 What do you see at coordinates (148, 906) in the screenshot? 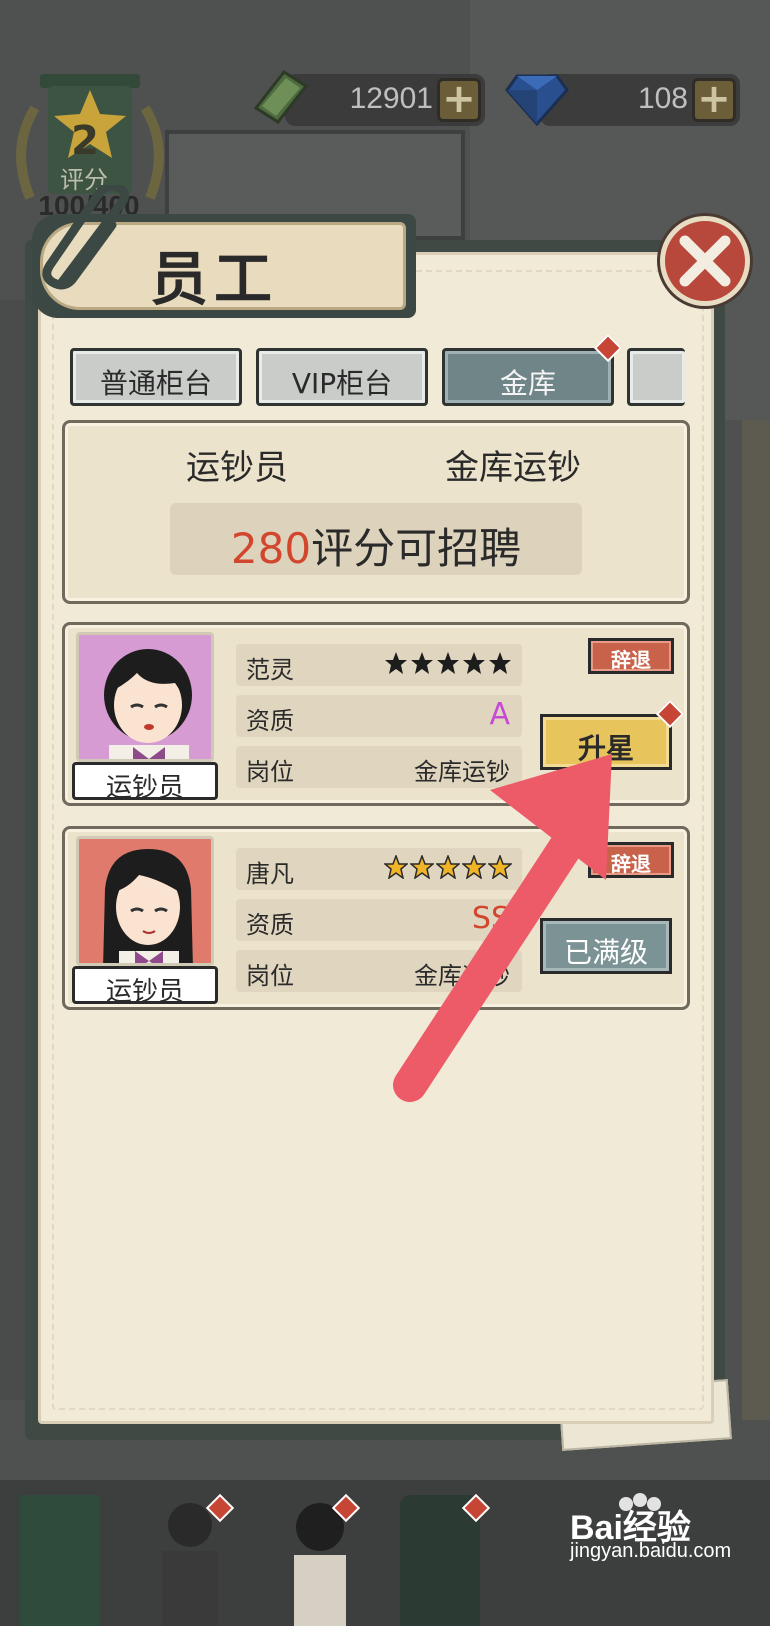
I see `portrait-long-hair-girl` at bounding box center [148, 906].